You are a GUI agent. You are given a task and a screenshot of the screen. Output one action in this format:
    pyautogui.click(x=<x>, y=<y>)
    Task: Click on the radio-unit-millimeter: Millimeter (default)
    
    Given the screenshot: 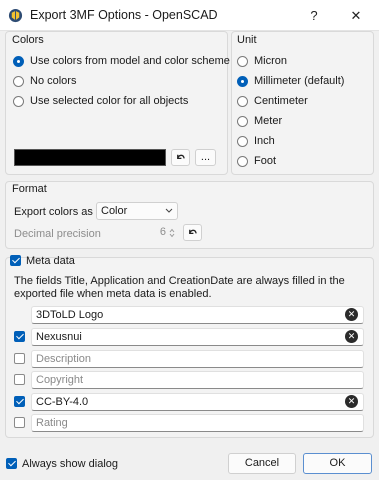 What is the action you would take?
    pyautogui.click(x=290, y=81)
    